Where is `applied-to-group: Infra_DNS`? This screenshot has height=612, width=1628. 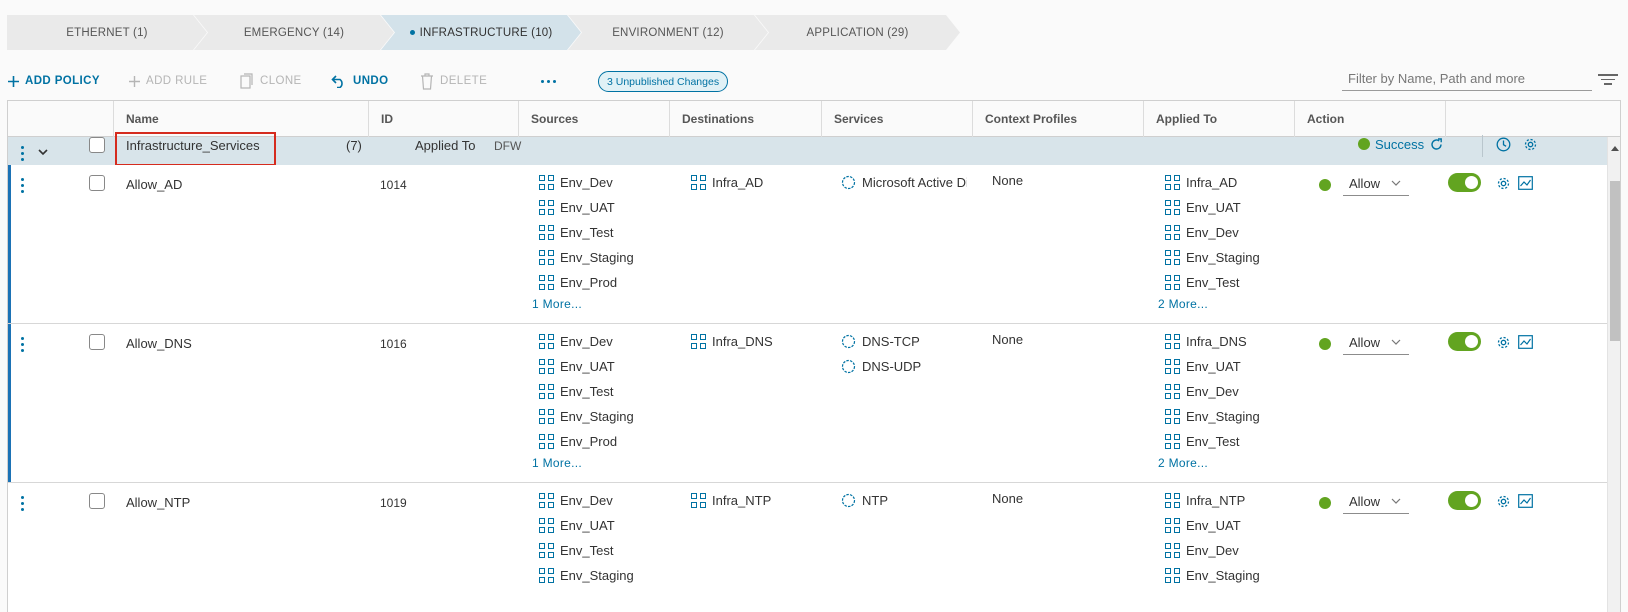
applied-to-group: Infra_DNS is located at coordinates (1206, 341).